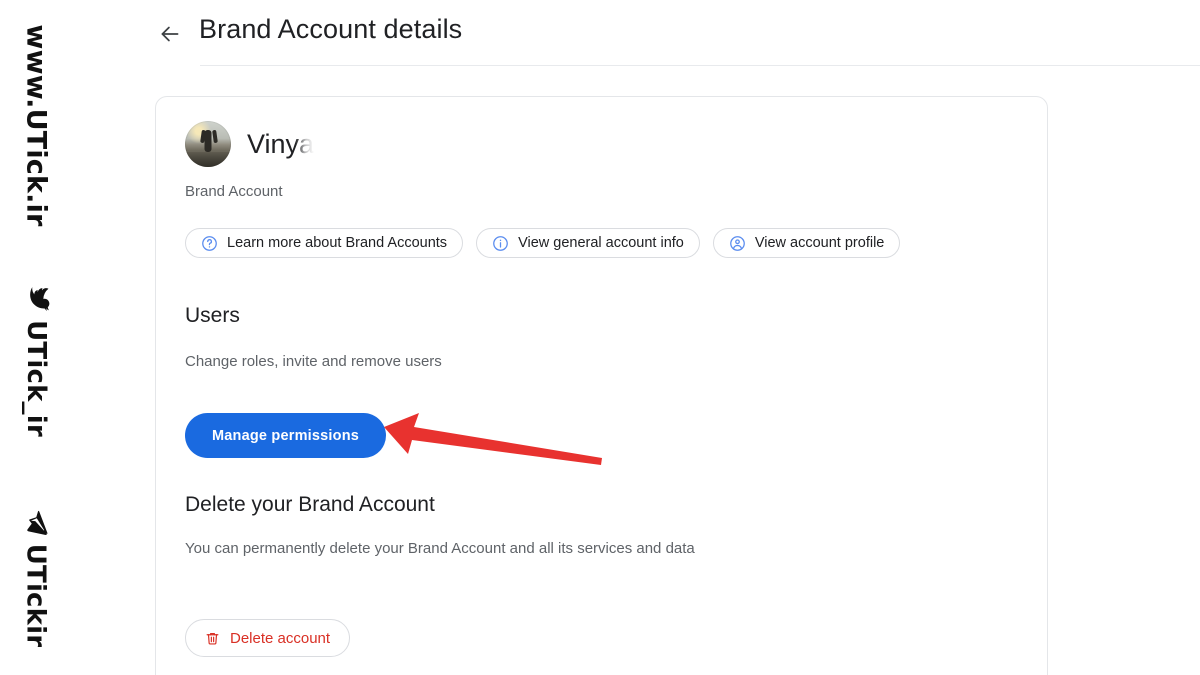 This screenshot has width=1200, height=675. I want to click on account-identity: Vinya, so click(249, 144).